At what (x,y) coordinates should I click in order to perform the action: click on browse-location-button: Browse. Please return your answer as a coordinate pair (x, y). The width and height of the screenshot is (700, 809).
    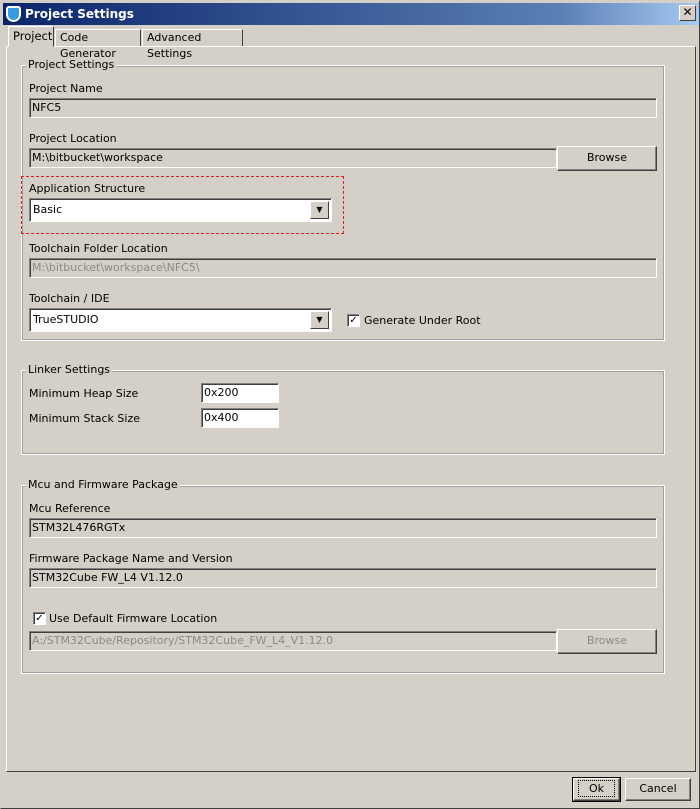
    Looking at the image, I should click on (607, 158).